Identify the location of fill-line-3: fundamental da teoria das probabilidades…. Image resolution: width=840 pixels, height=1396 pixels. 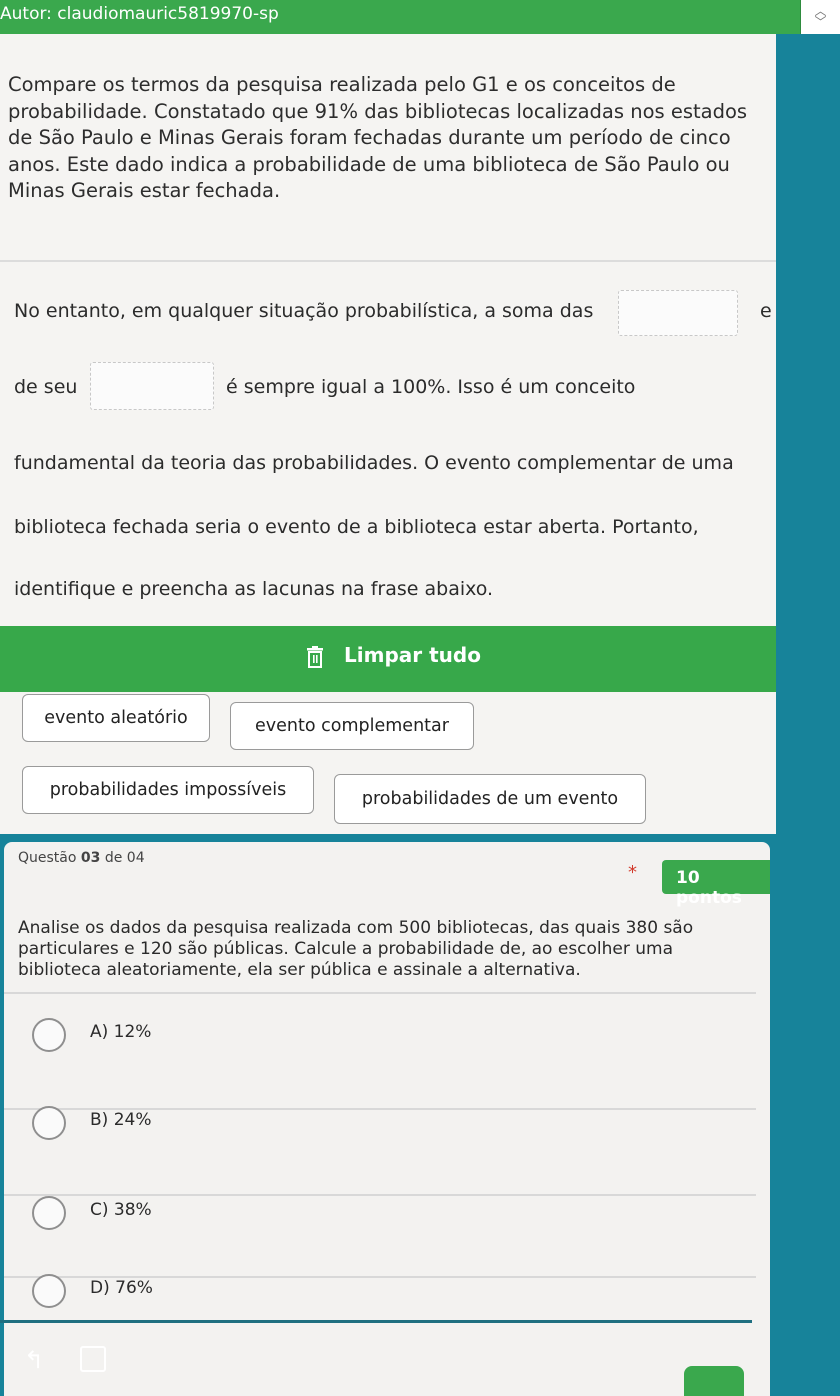
(374, 463).